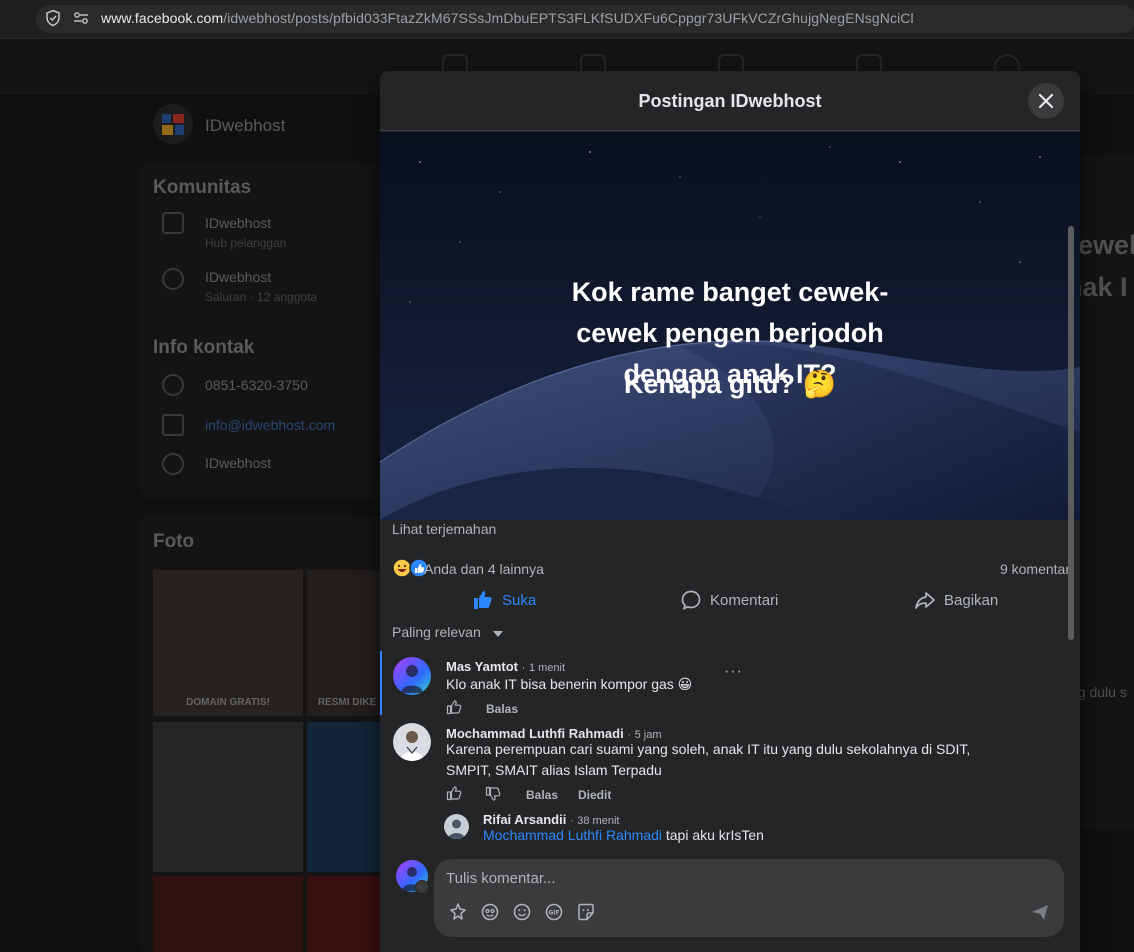 The width and height of the screenshot is (1134, 952). What do you see at coordinates (519, 600) in the screenshot?
I see `like-label: Suka` at bounding box center [519, 600].